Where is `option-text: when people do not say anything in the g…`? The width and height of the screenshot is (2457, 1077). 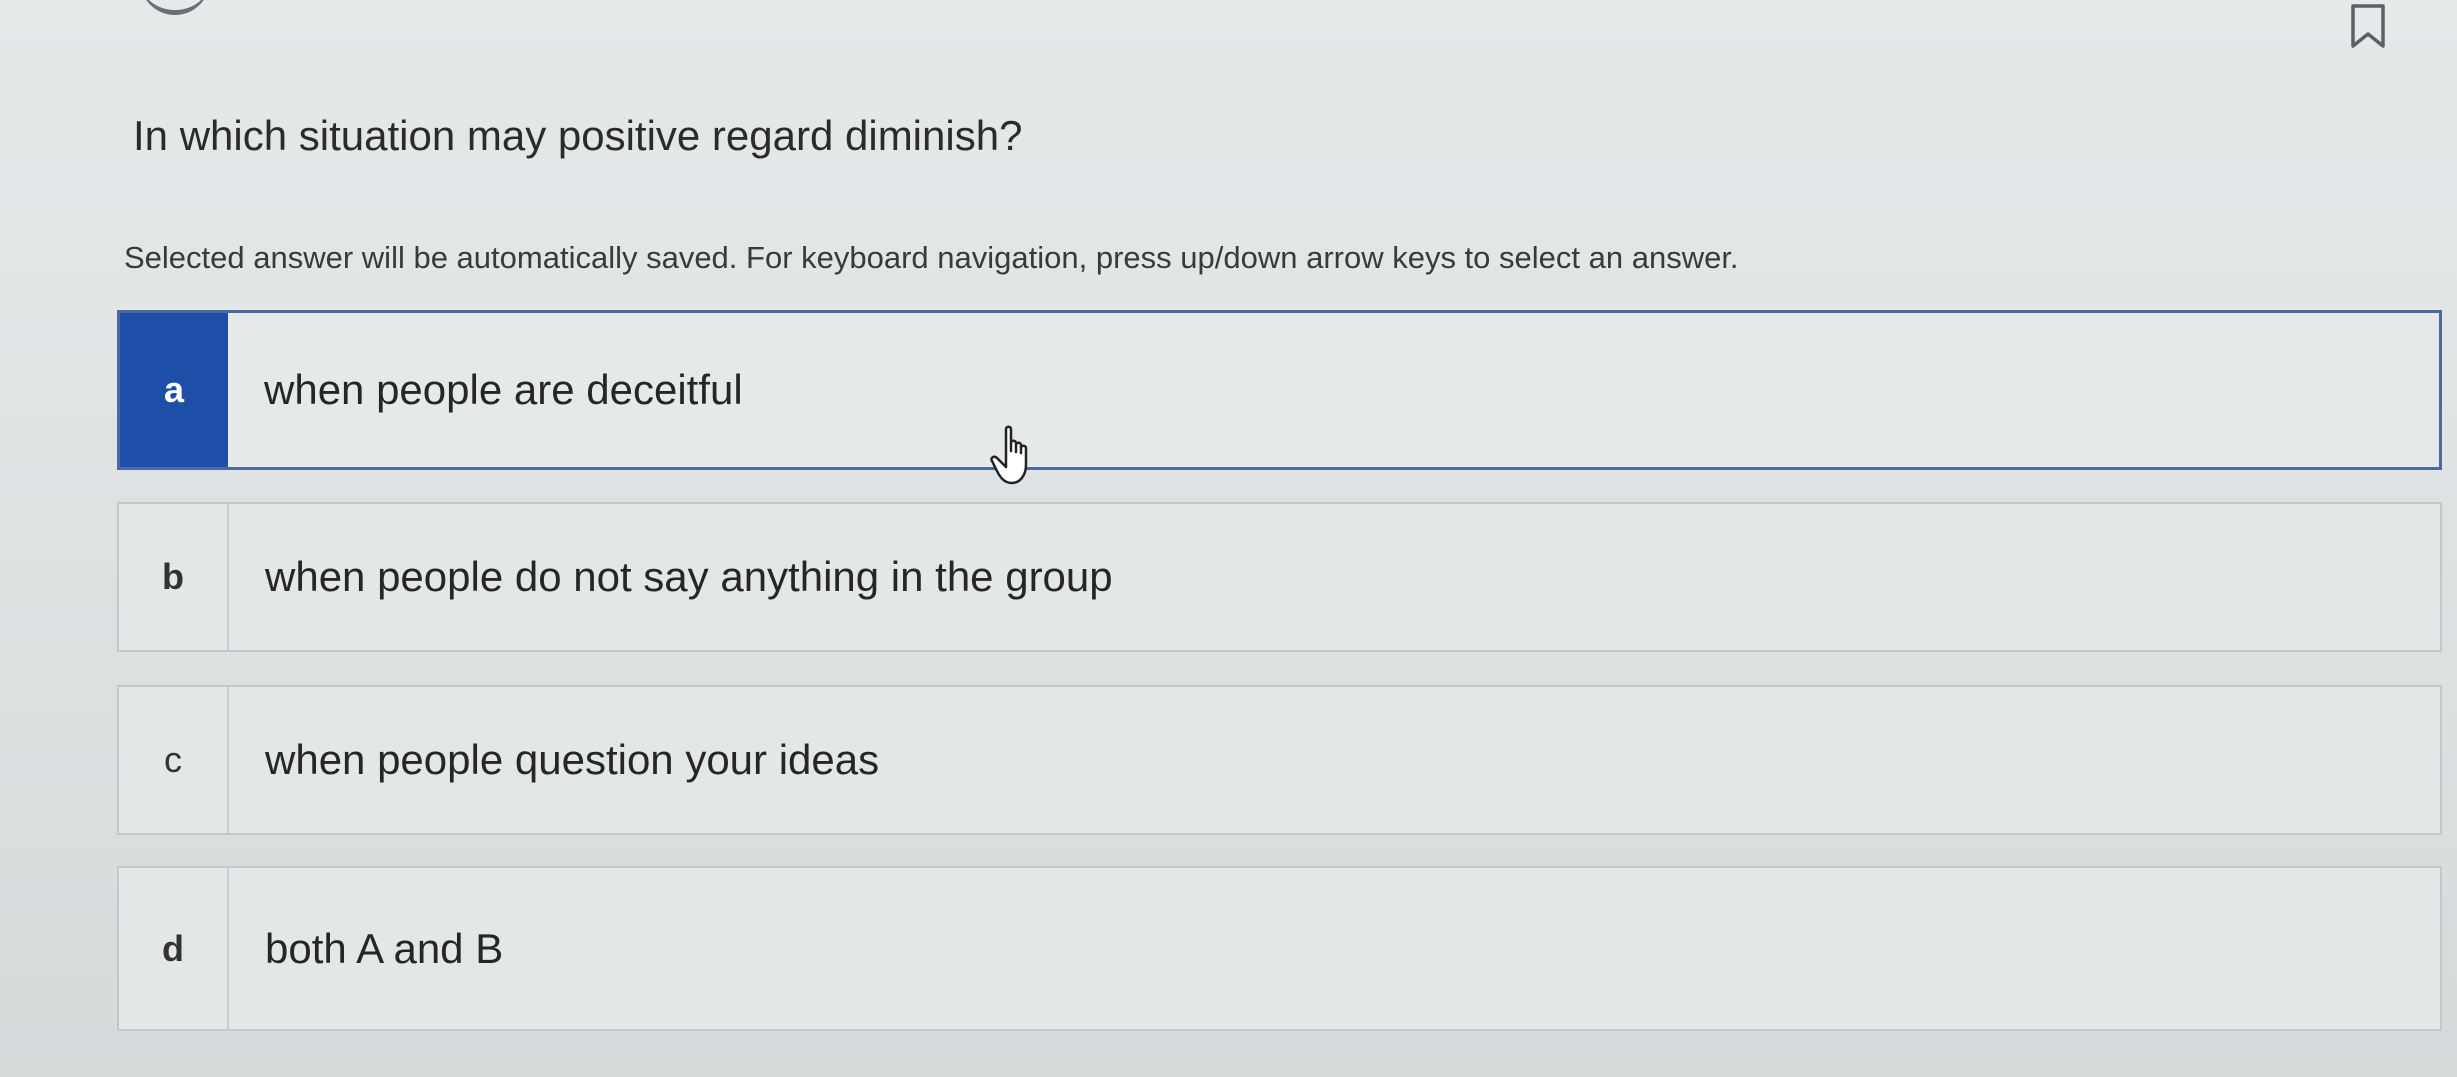 option-text: when people do not say anything in the g… is located at coordinates (689, 576).